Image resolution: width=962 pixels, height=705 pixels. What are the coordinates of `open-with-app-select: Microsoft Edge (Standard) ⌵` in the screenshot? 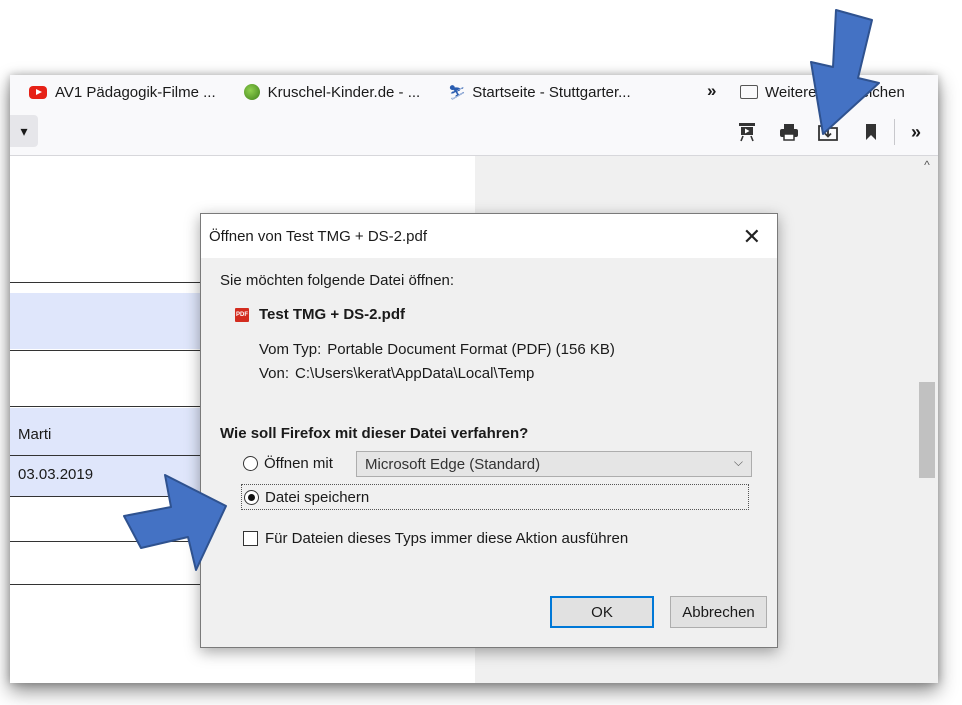 It's located at (554, 464).